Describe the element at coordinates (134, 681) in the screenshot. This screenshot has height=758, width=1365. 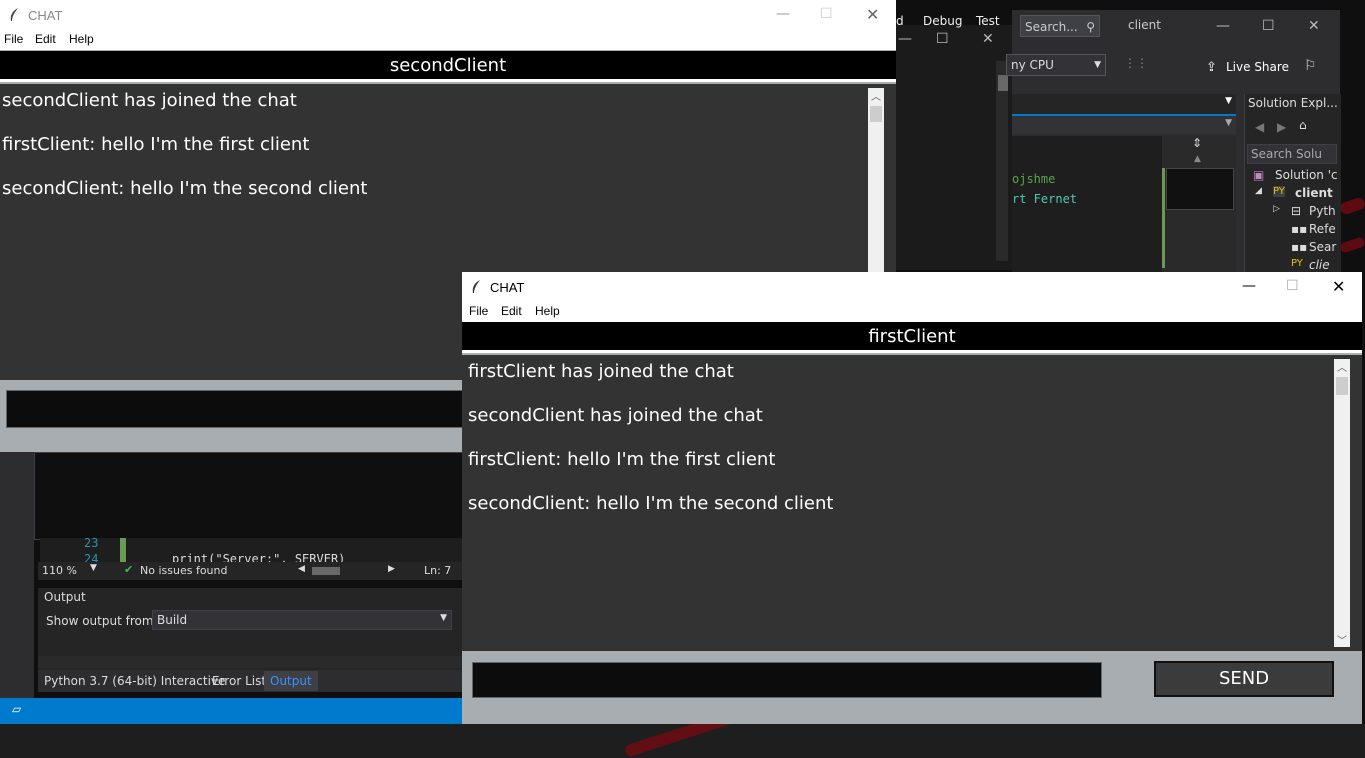
I see `tab-python-interactive: Python 3.7 (64-bit) Interactive` at that location.